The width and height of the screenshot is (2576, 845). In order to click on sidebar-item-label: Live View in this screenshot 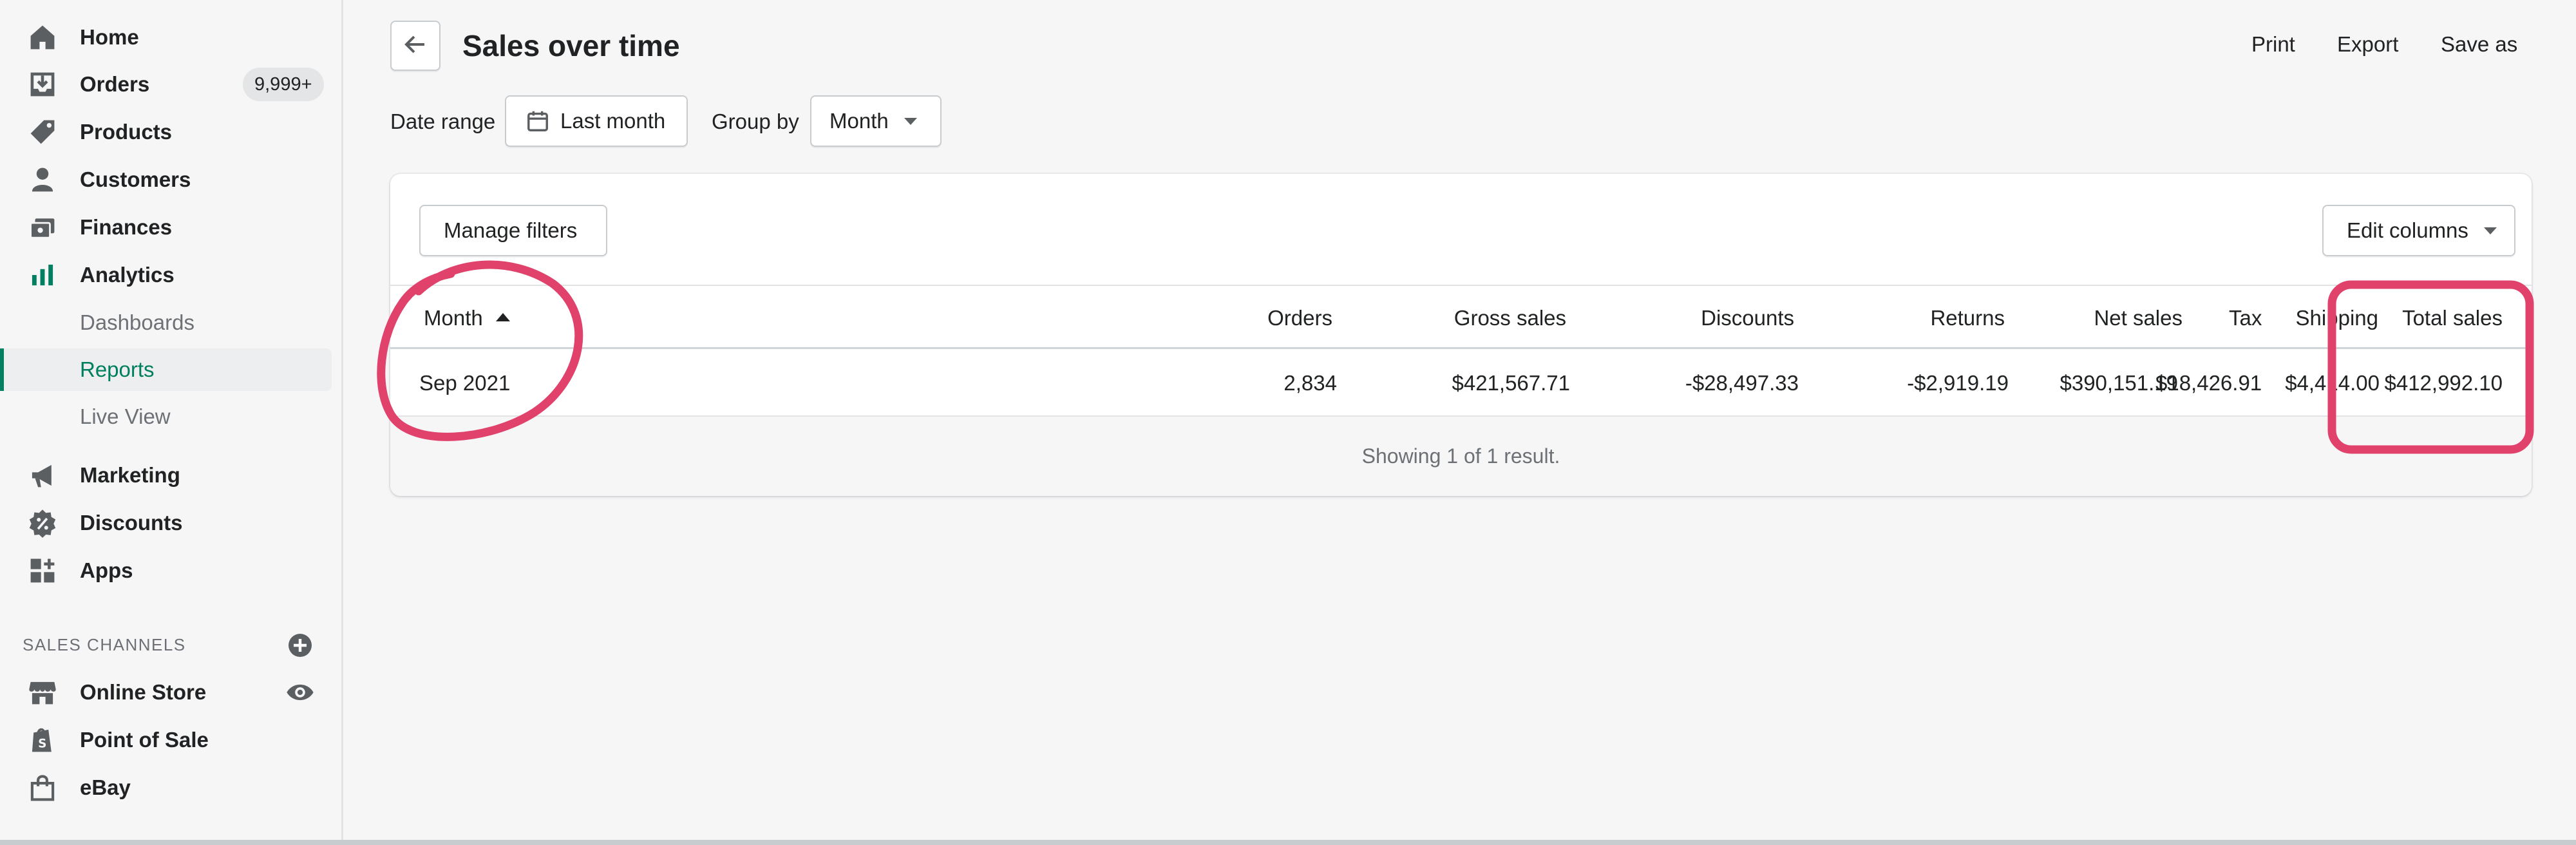, I will do `click(125, 416)`.